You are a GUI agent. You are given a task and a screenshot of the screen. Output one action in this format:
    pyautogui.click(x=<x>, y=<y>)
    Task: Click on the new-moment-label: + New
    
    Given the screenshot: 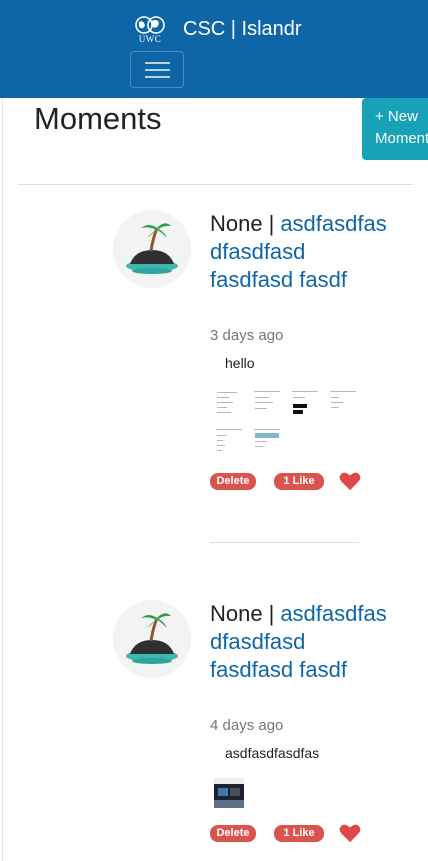 What is the action you would take?
    pyautogui.click(x=396, y=116)
    